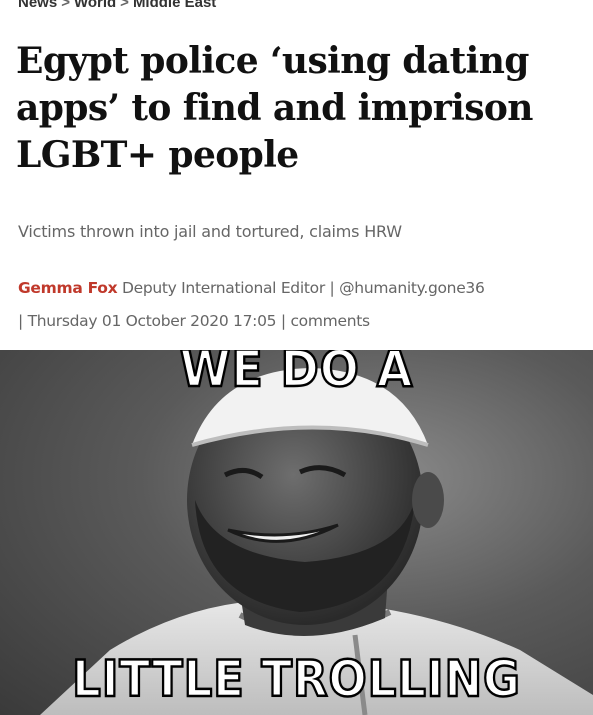 The width and height of the screenshot is (593, 715). What do you see at coordinates (412, 288) in the screenshot?
I see `author-handle: @humanity.gone36` at bounding box center [412, 288].